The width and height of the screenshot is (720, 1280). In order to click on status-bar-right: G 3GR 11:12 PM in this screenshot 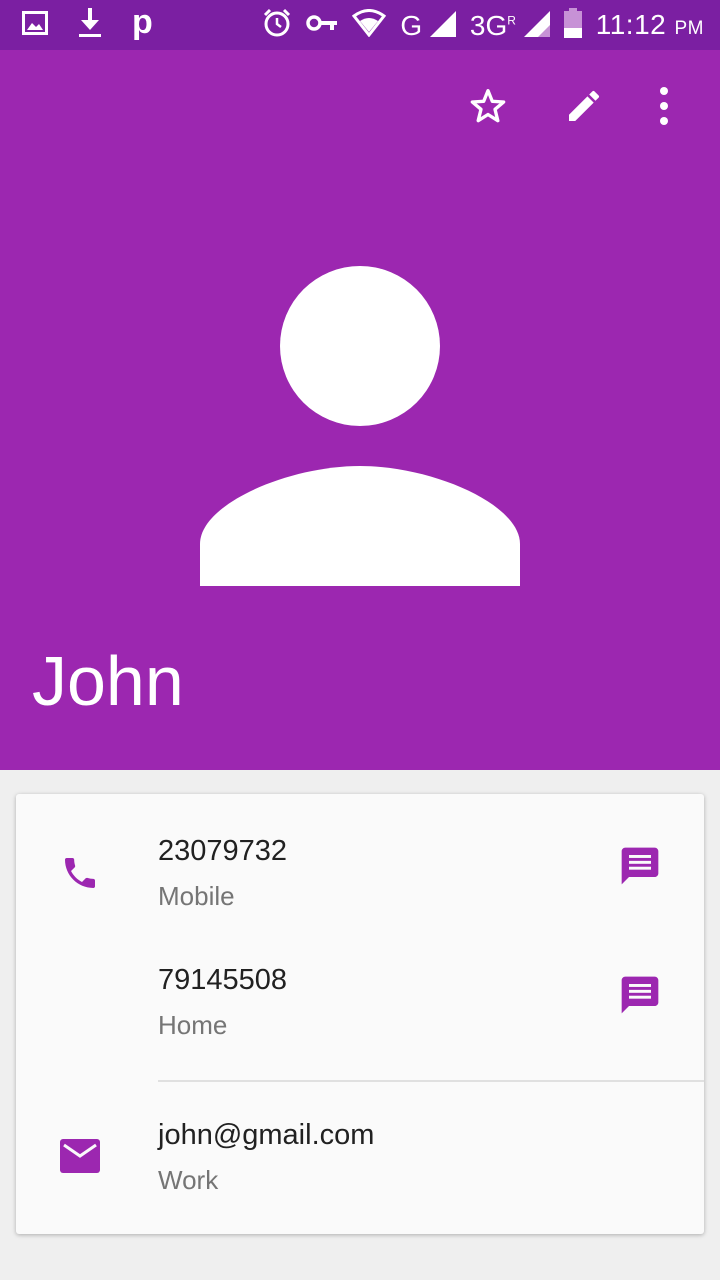, I will do `click(483, 25)`.